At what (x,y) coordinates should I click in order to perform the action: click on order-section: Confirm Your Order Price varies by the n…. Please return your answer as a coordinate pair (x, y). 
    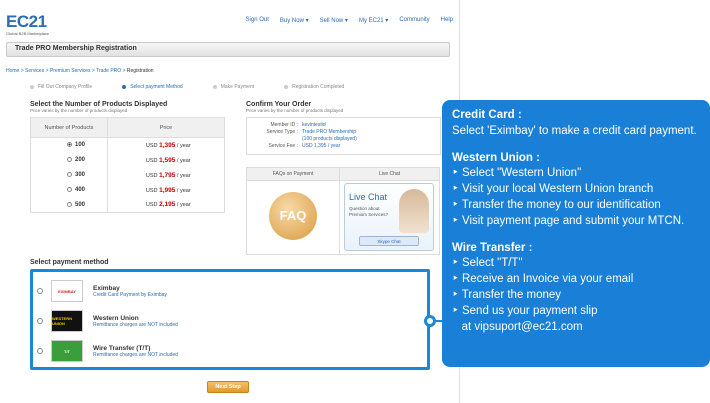
    Looking at the image, I should click on (343, 128).